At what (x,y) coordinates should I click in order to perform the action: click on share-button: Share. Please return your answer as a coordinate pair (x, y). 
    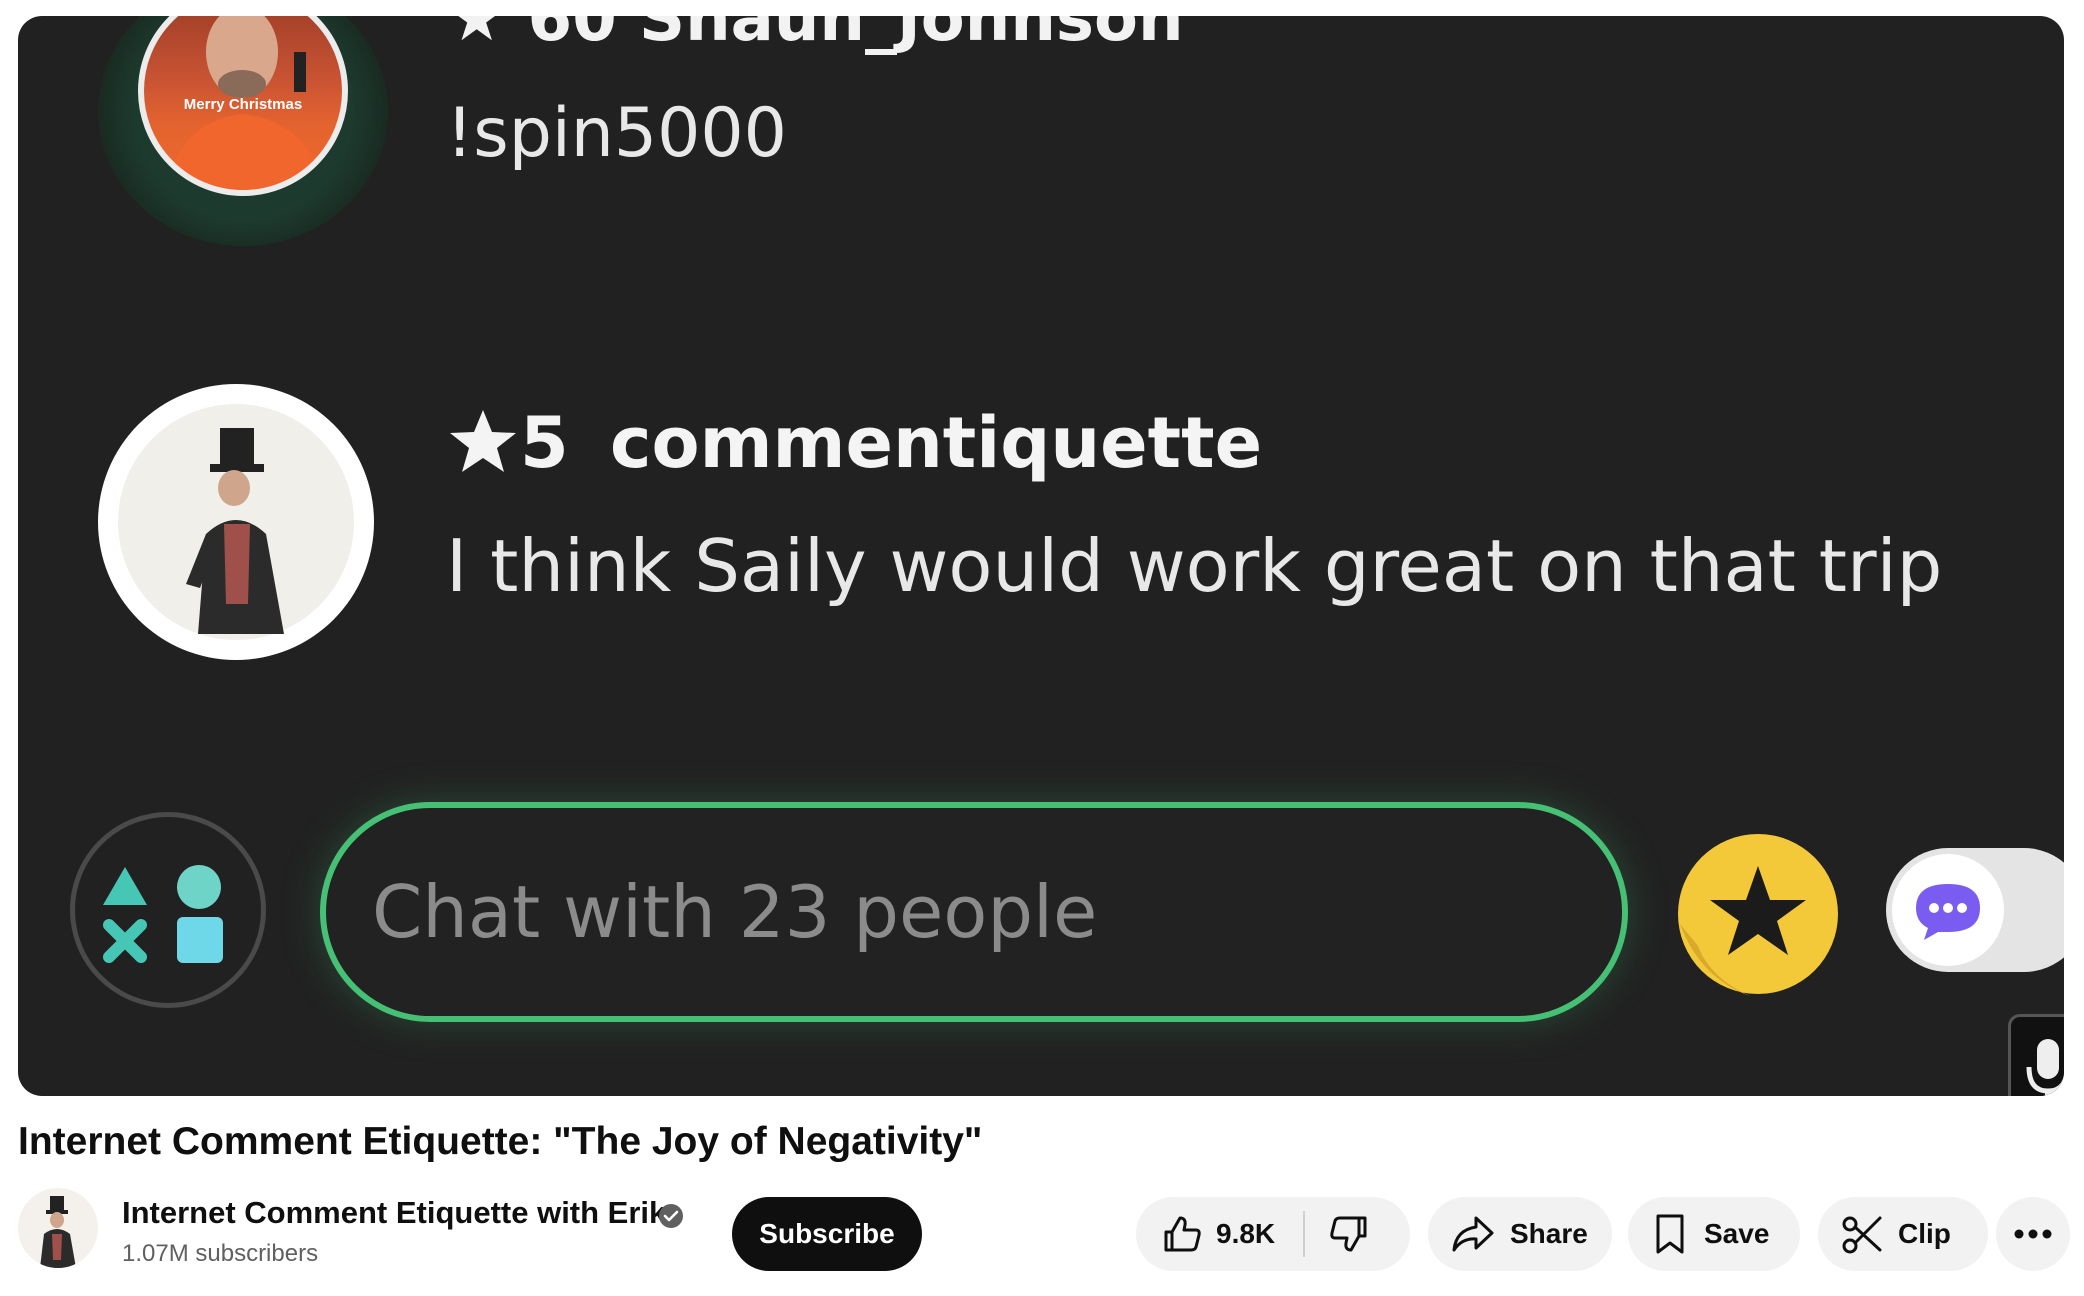
    Looking at the image, I should click on (1520, 1234).